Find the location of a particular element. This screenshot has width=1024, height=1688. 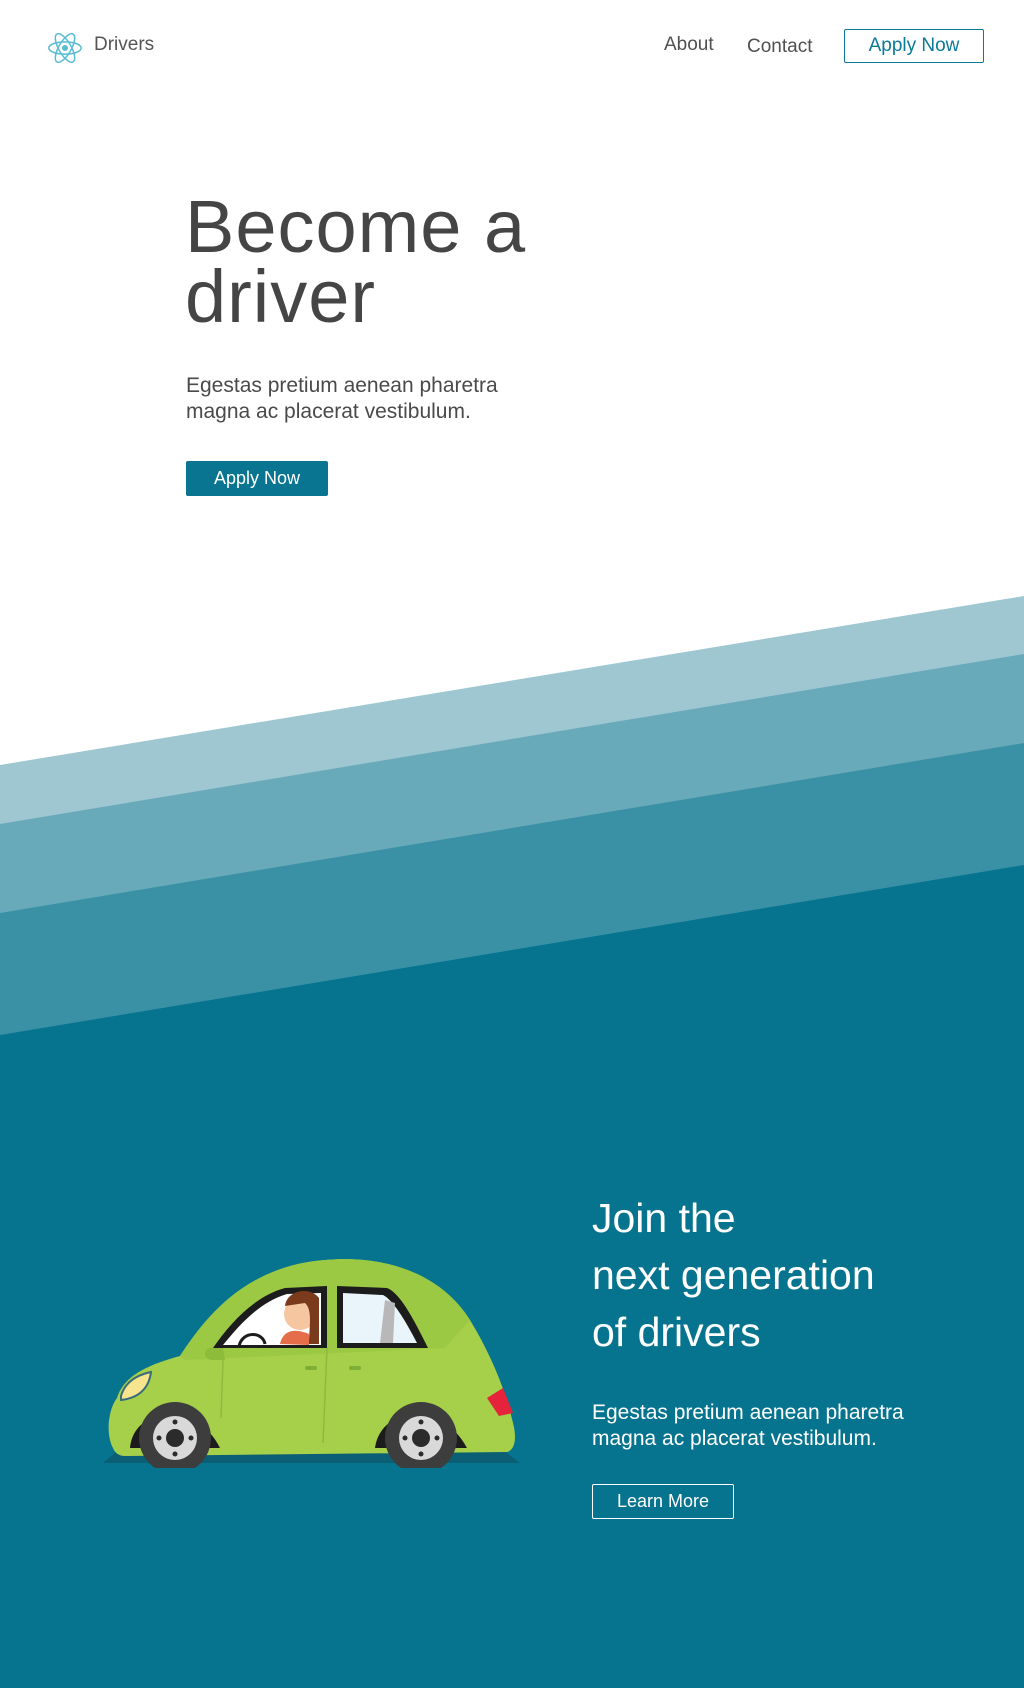

join-title-line: Join the is located at coordinates (664, 1218).